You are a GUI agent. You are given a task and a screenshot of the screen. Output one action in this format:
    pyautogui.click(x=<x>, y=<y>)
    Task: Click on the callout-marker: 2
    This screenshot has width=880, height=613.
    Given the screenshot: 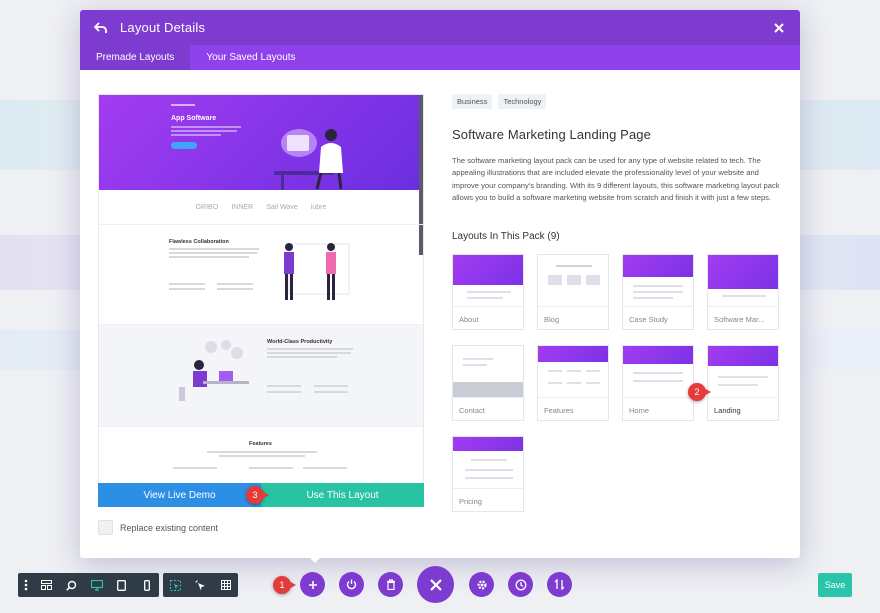 What is the action you would take?
    pyautogui.click(x=700, y=392)
    